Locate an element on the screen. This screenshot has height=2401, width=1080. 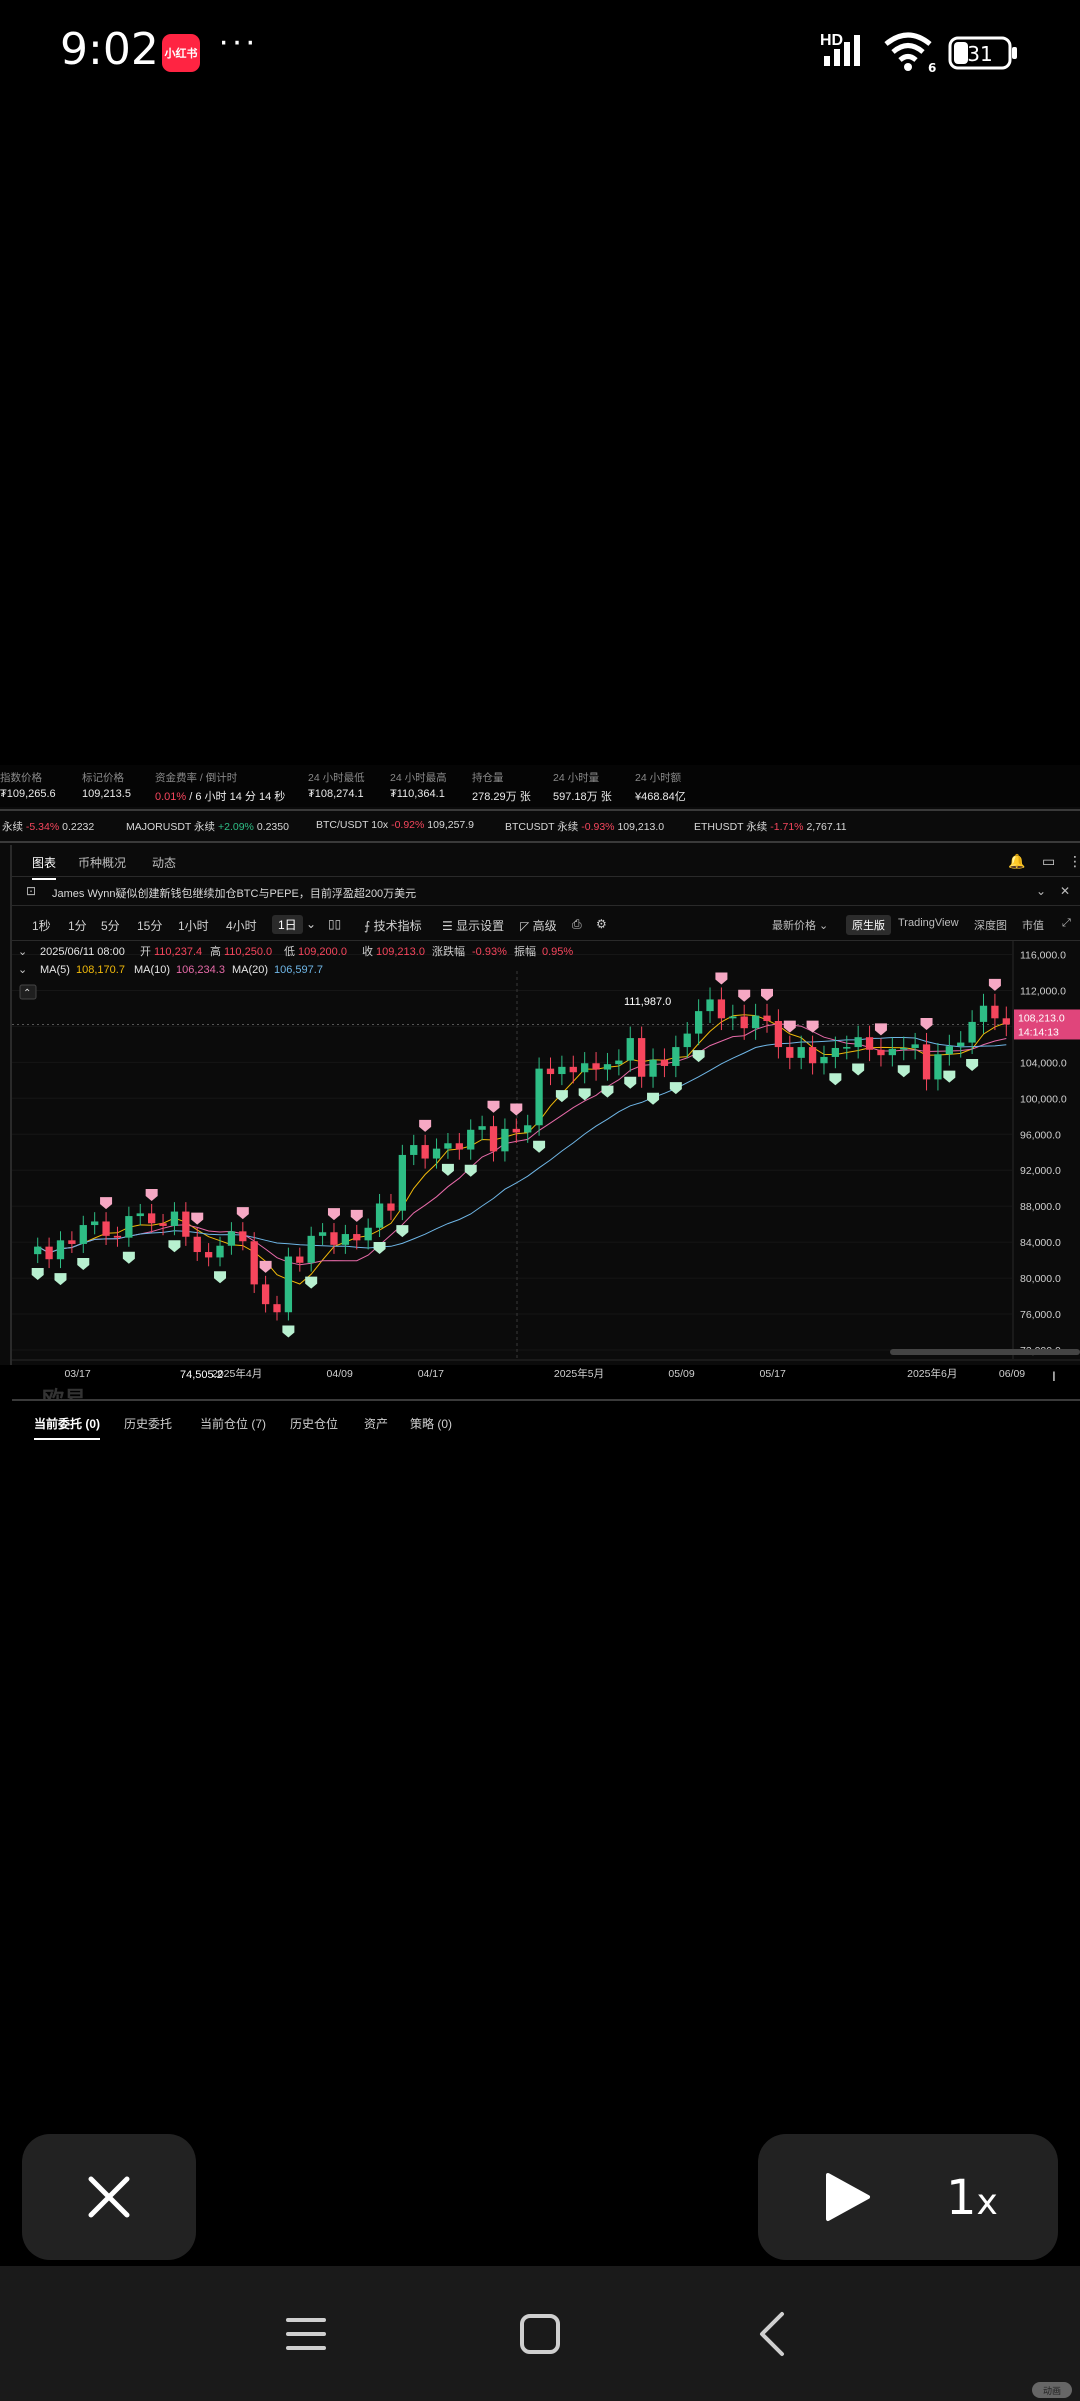
tab-chart: 图表 is located at coordinates (44, 867).